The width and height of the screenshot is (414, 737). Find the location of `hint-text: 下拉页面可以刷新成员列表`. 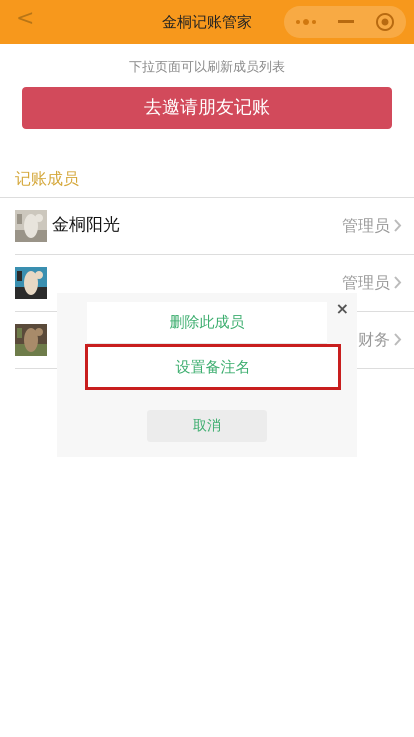

hint-text: 下拉页面可以刷新成员列表 is located at coordinates (207, 68).